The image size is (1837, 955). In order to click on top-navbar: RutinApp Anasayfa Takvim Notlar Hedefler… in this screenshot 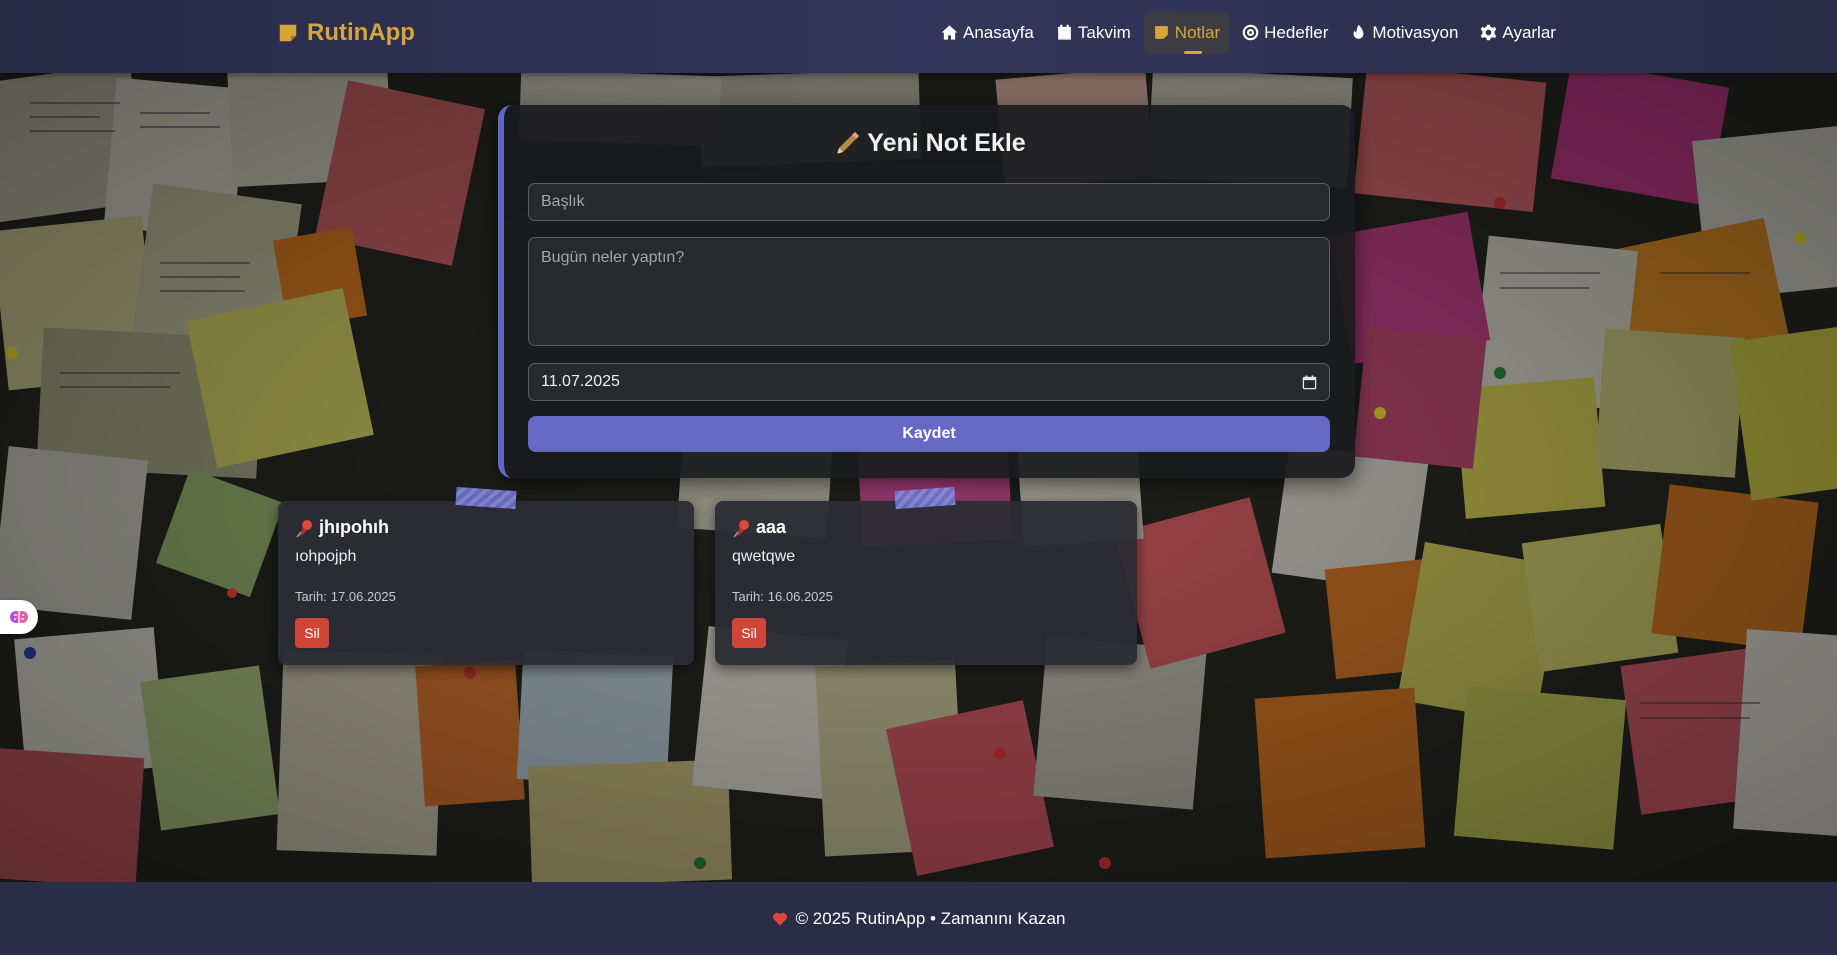, I will do `click(918, 36)`.